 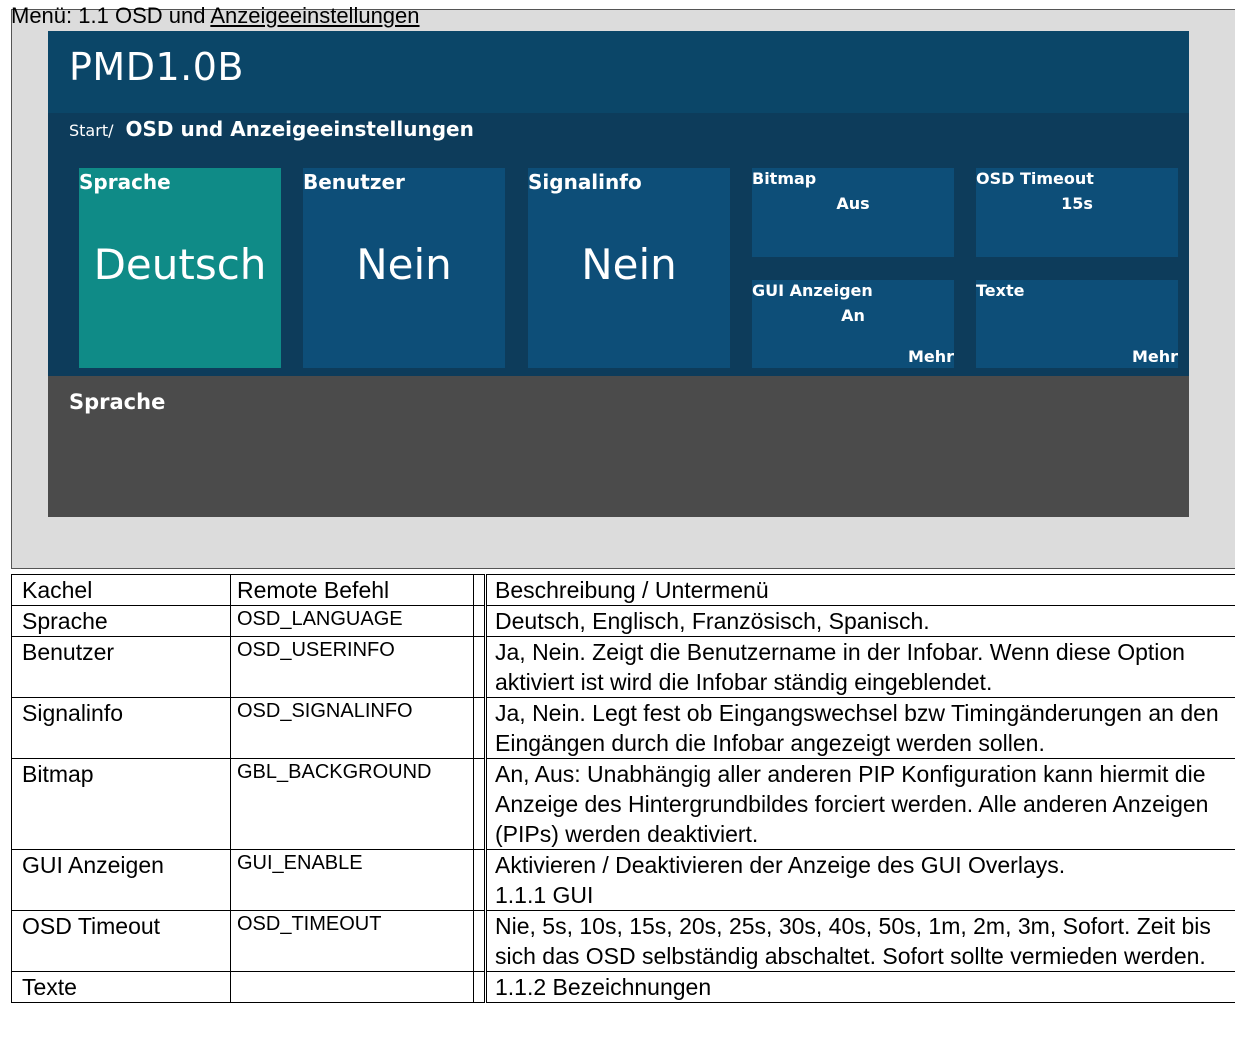 I want to click on table-row: Texte 1.1.2 Bezeichnungen, so click(x=623, y=987).